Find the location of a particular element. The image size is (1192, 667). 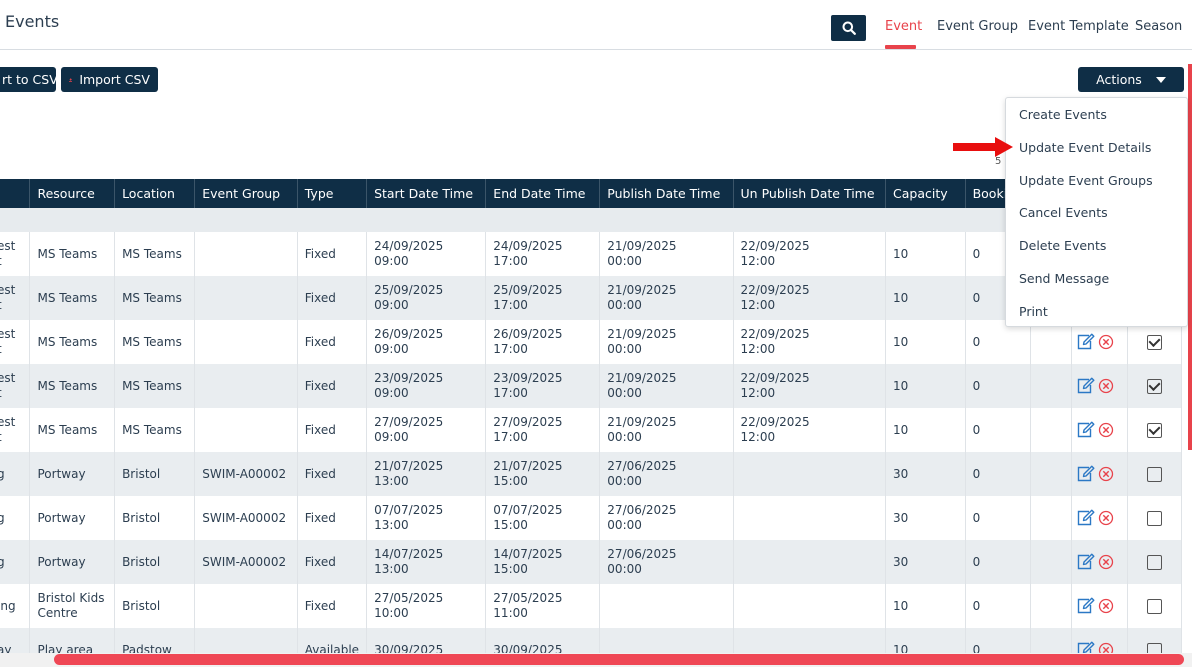

tab-season: Season is located at coordinates (1158, 26).